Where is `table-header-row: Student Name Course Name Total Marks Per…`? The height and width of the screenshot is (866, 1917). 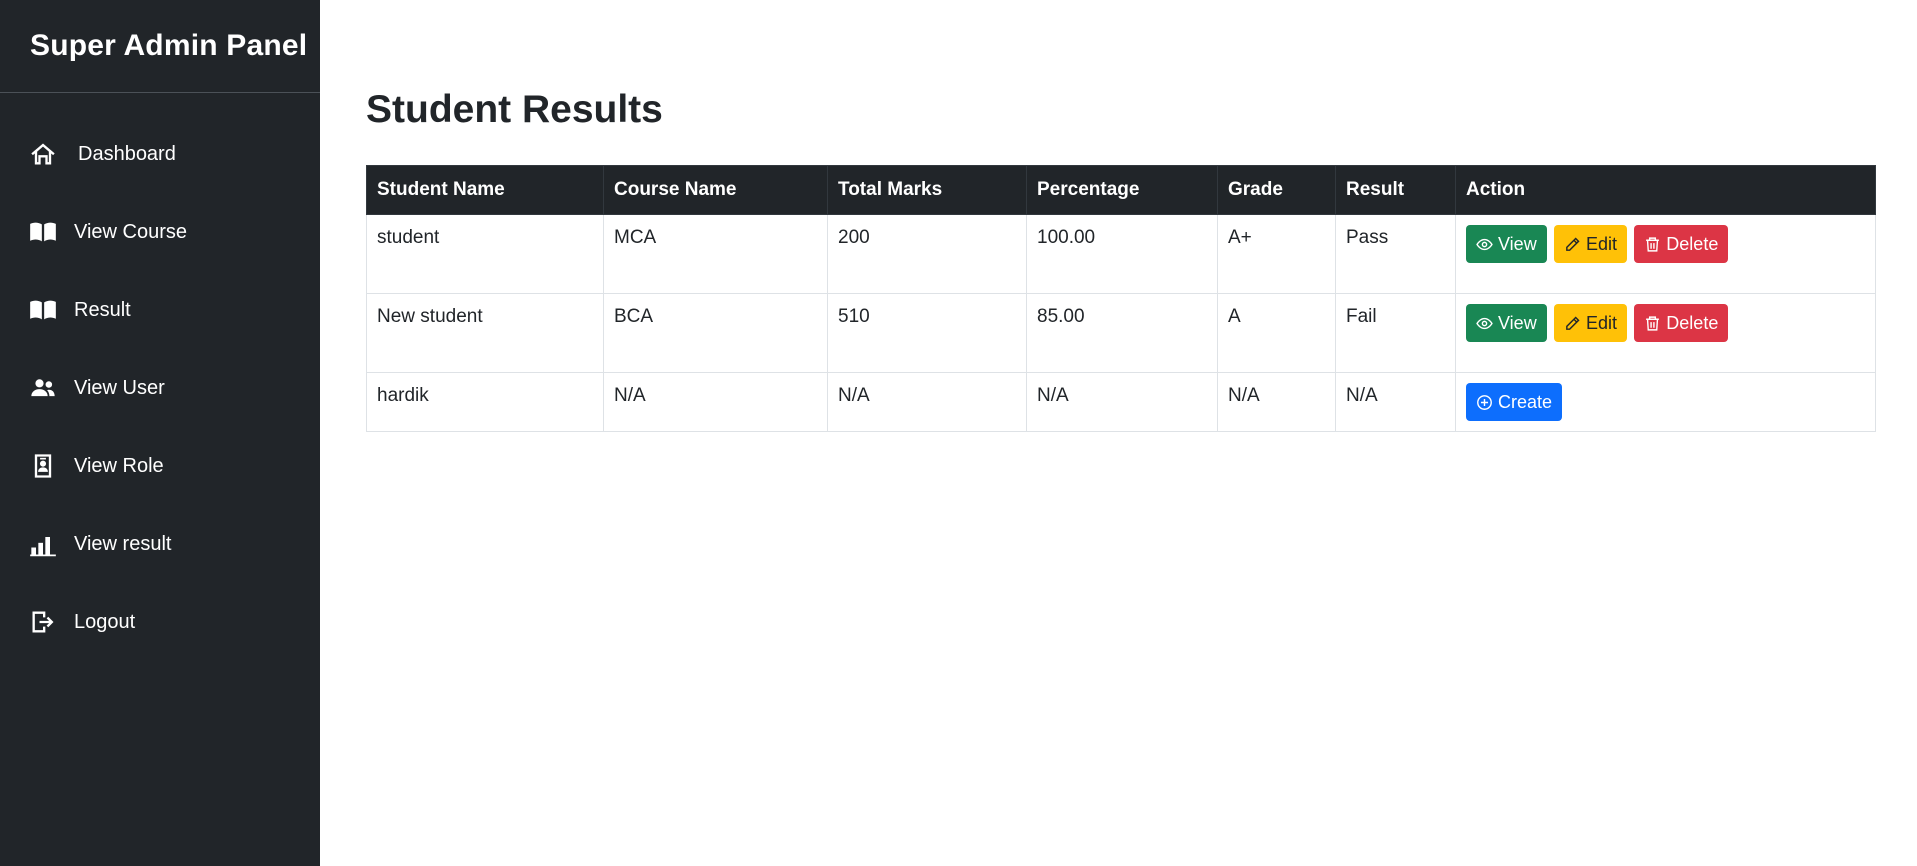
table-header-row: Student Name Course Name Total Marks Per… is located at coordinates (1121, 190).